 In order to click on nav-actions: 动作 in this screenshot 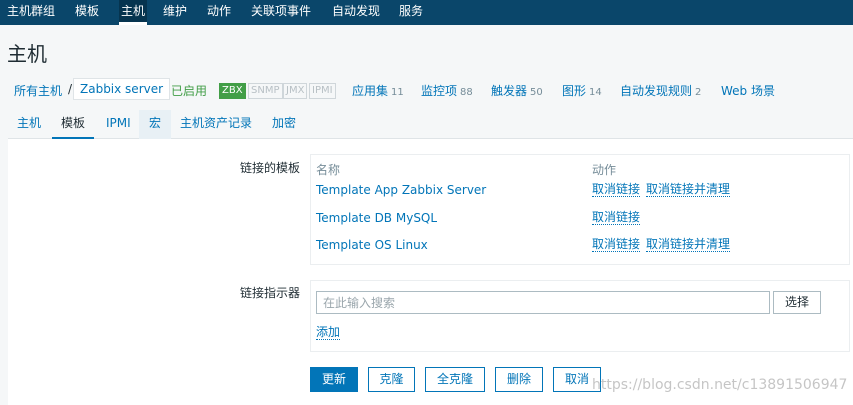, I will do `click(219, 12)`.